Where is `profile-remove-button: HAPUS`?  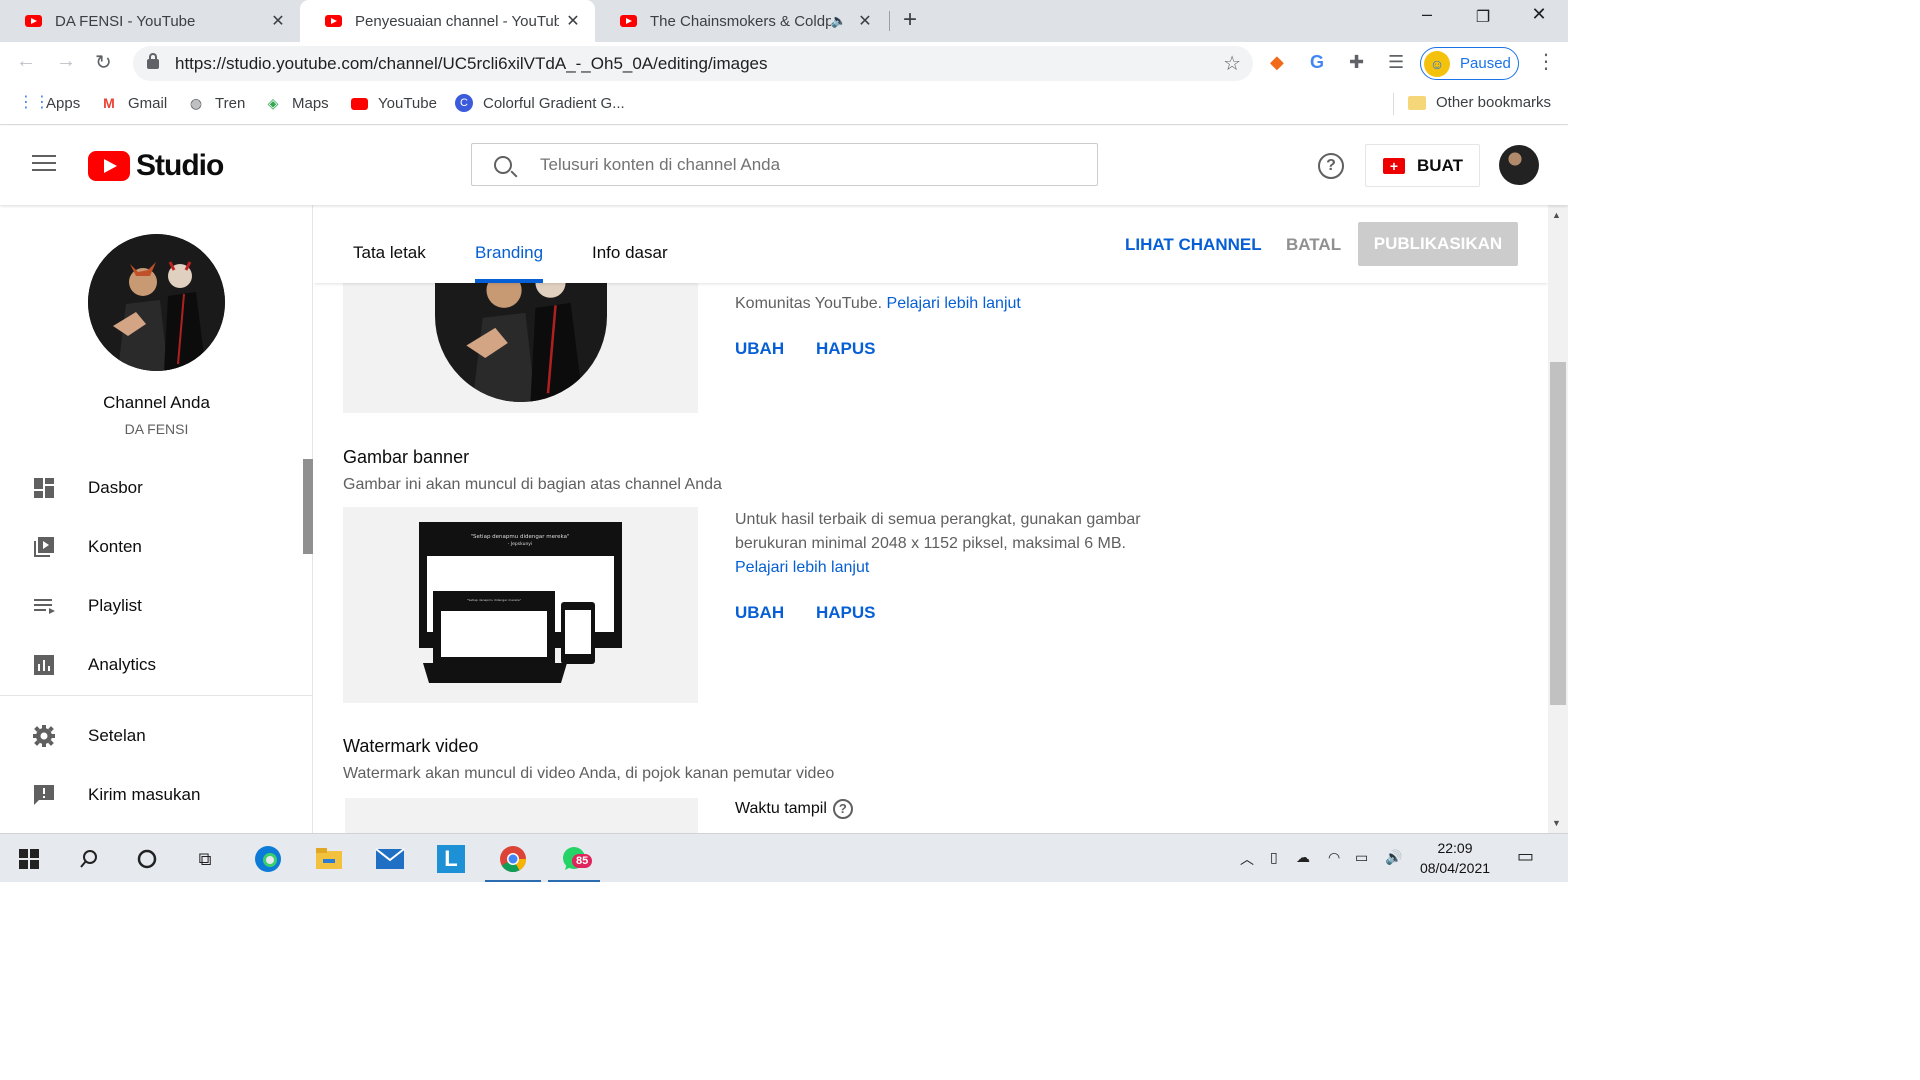 profile-remove-button: HAPUS is located at coordinates (846, 349).